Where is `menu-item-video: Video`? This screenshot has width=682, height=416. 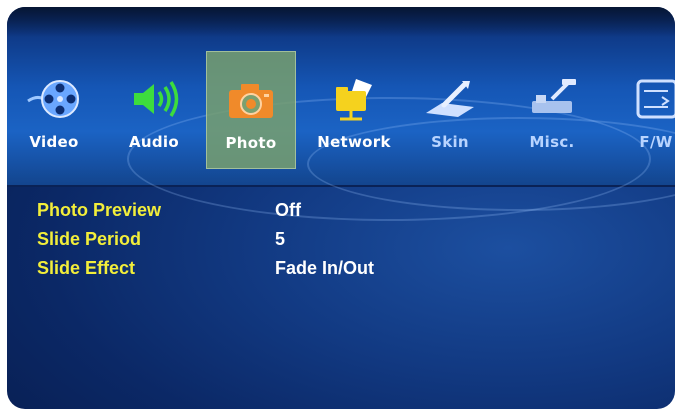 menu-item-video: Video is located at coordinates (54, 110).